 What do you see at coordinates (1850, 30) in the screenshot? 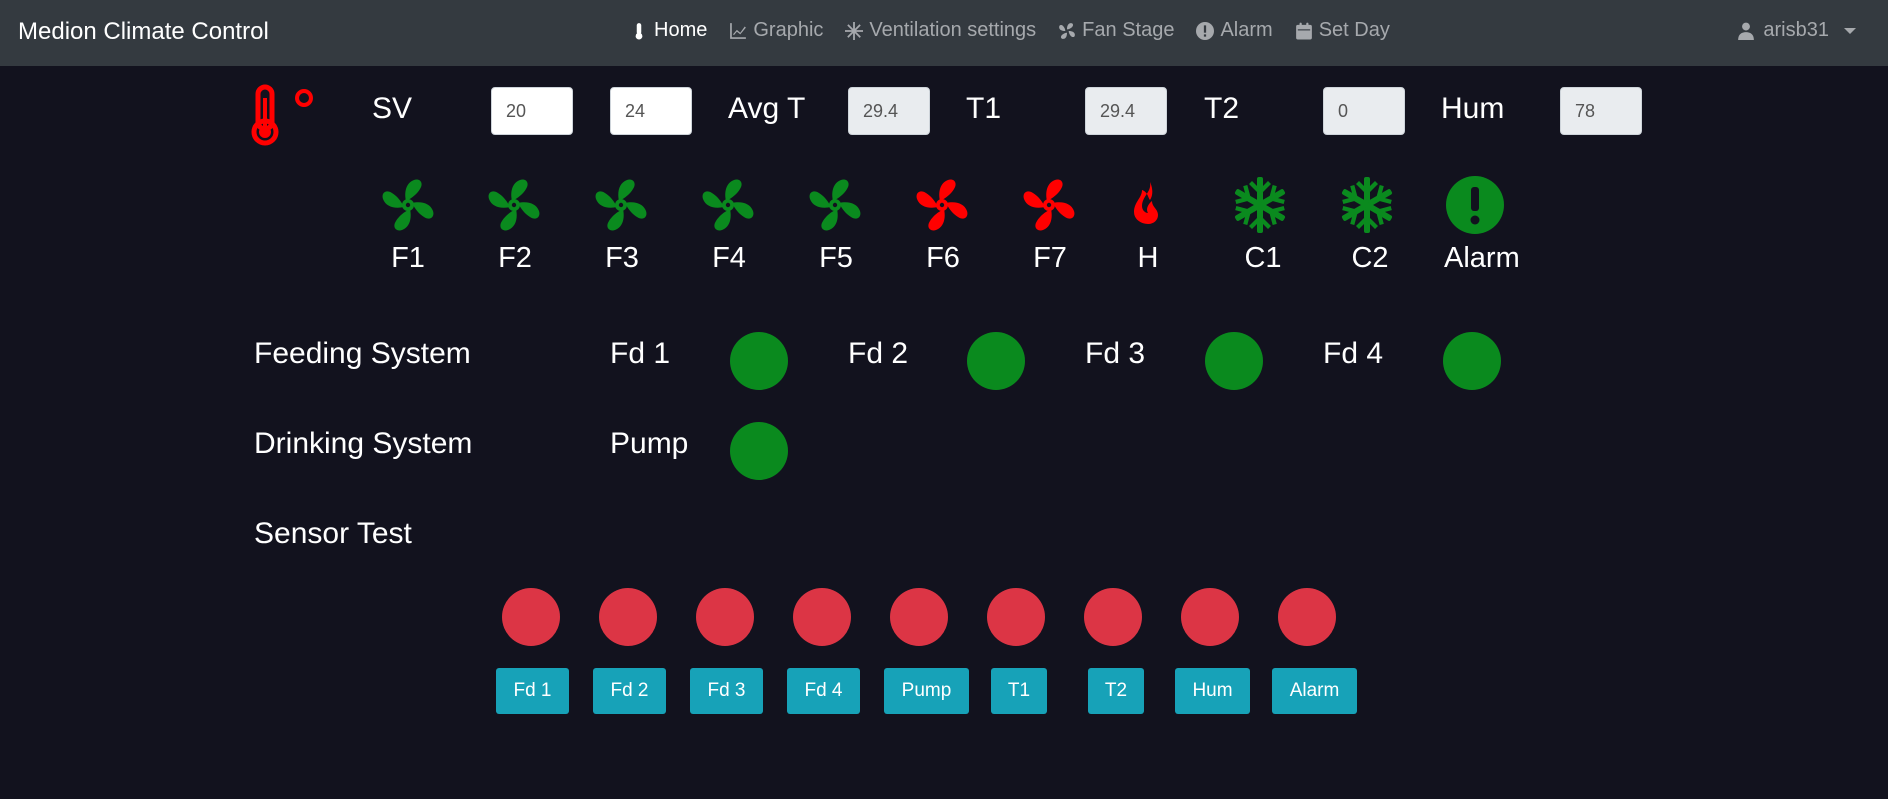
I see `chevron-down-icon` at bounding box center [1850, 30].